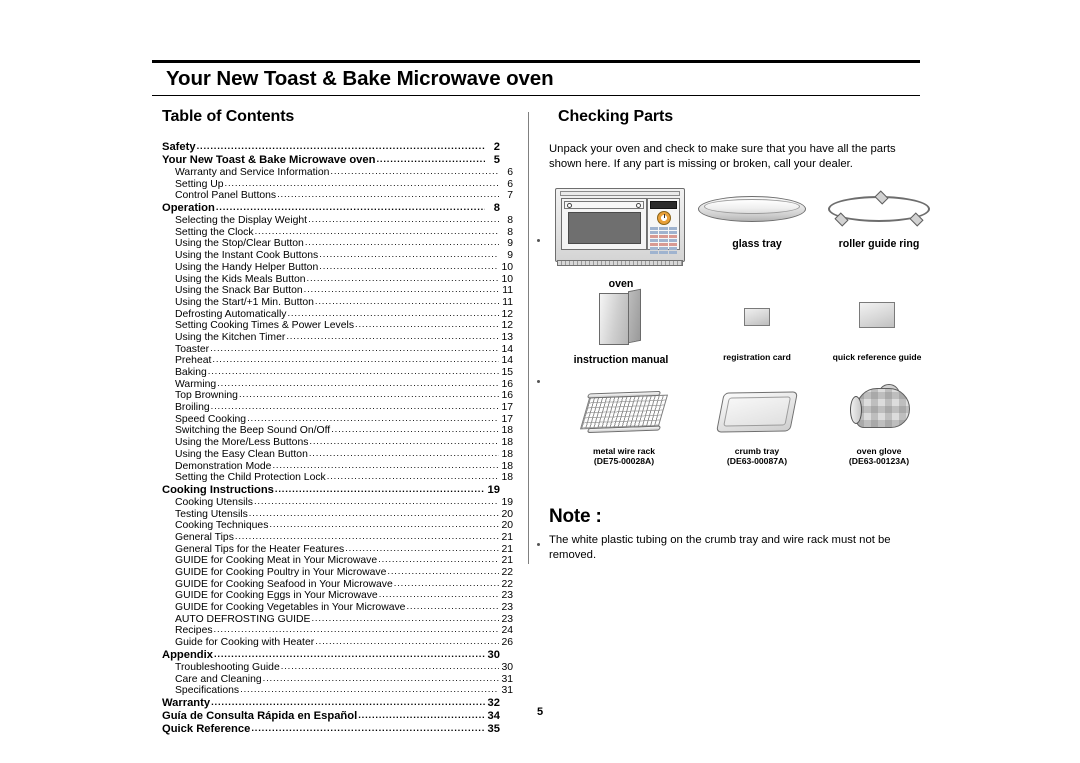  I want to click on toc-entry-label: Defrosting Automatically, so click(231, 314).